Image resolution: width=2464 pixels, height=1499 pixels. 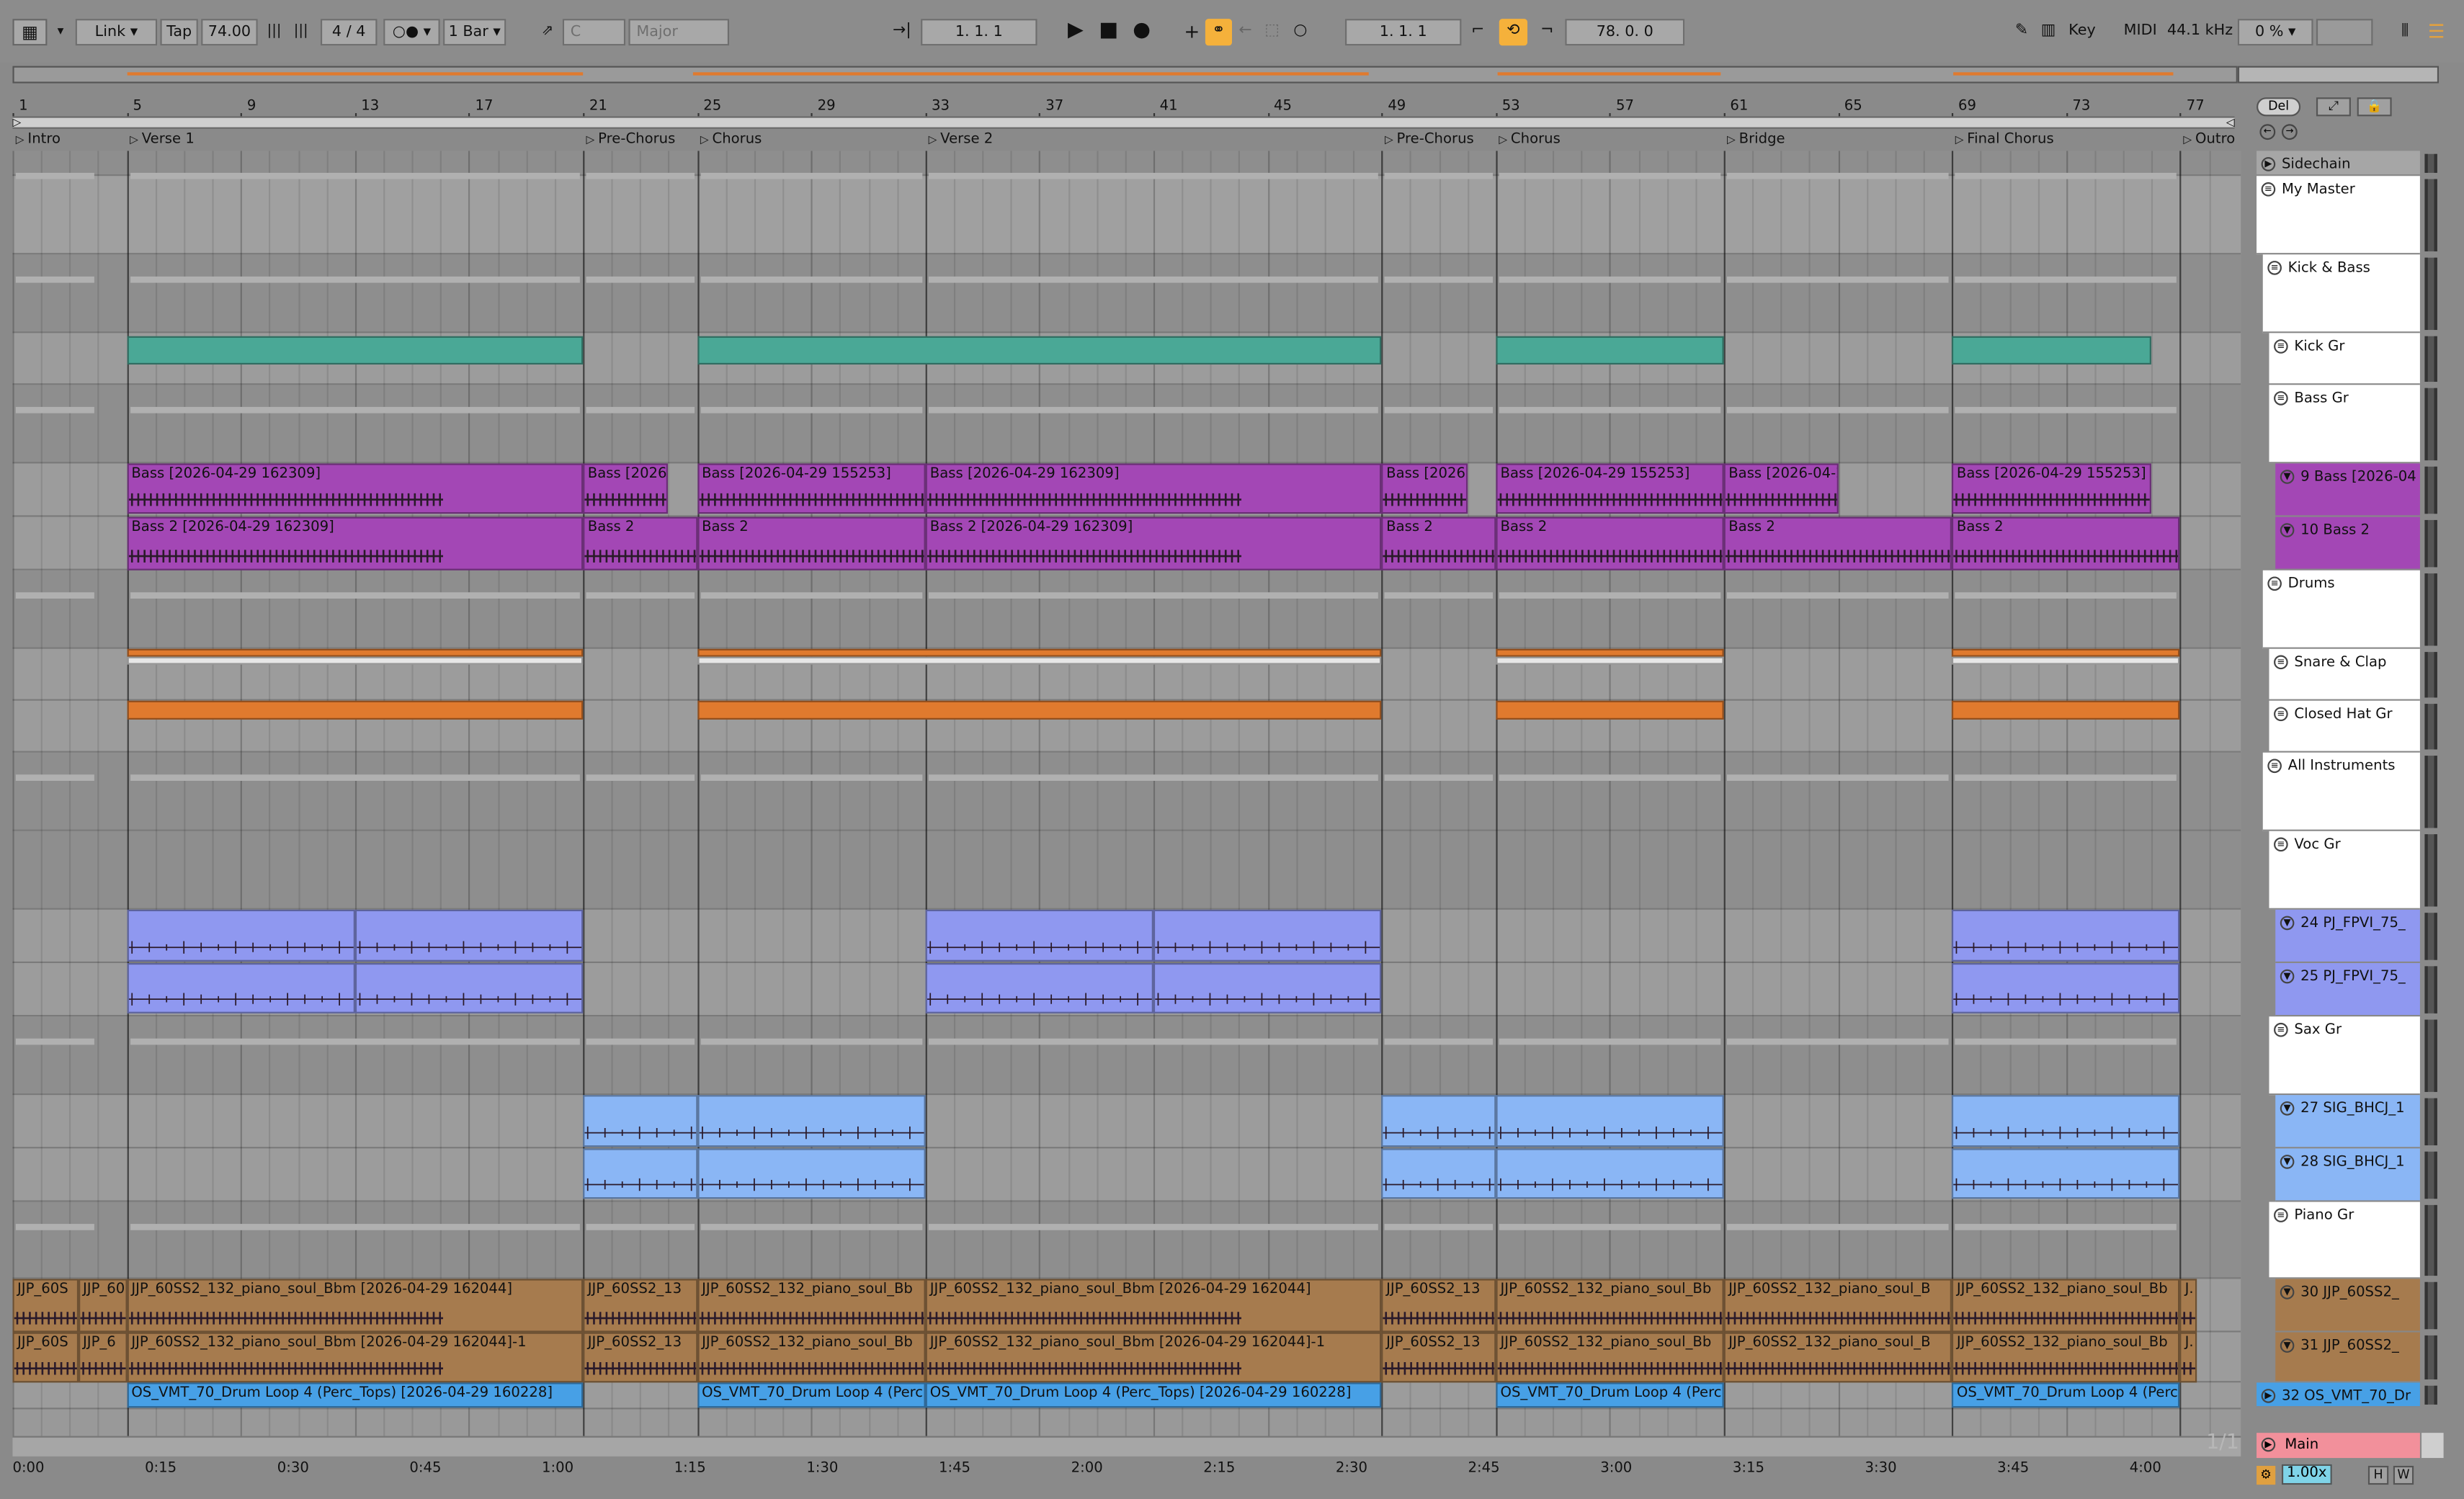 What do you see at coordinates (2279, 107) in the screenshot?
I see `delete-button: Del` at bounding box center [2279, 107].